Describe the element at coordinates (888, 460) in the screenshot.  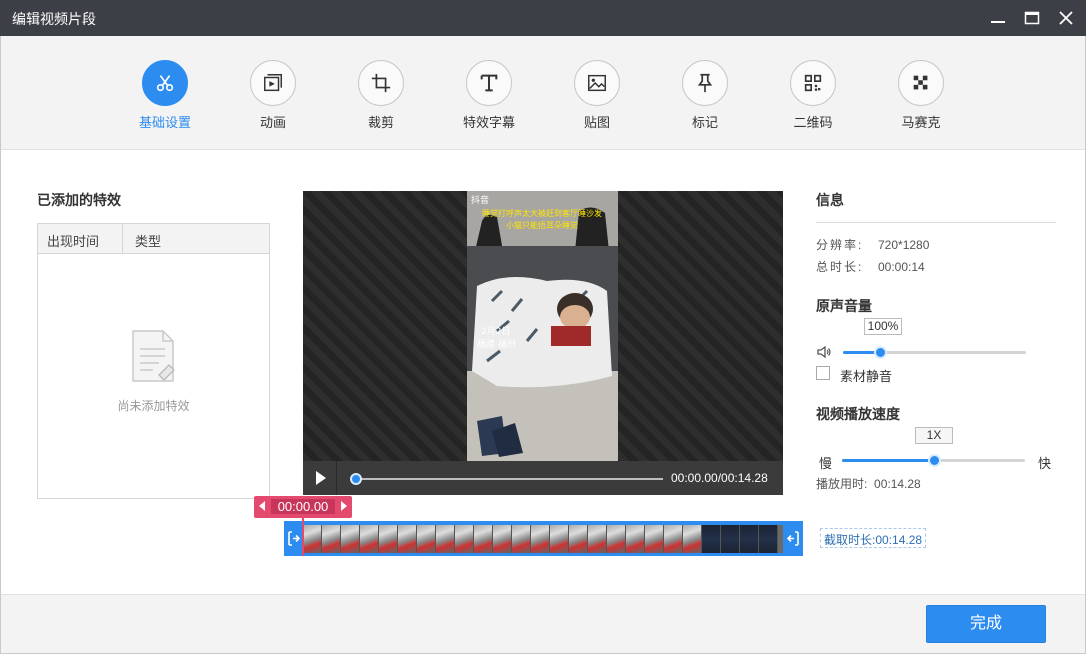
I see `speed-slider-fill` at that location.